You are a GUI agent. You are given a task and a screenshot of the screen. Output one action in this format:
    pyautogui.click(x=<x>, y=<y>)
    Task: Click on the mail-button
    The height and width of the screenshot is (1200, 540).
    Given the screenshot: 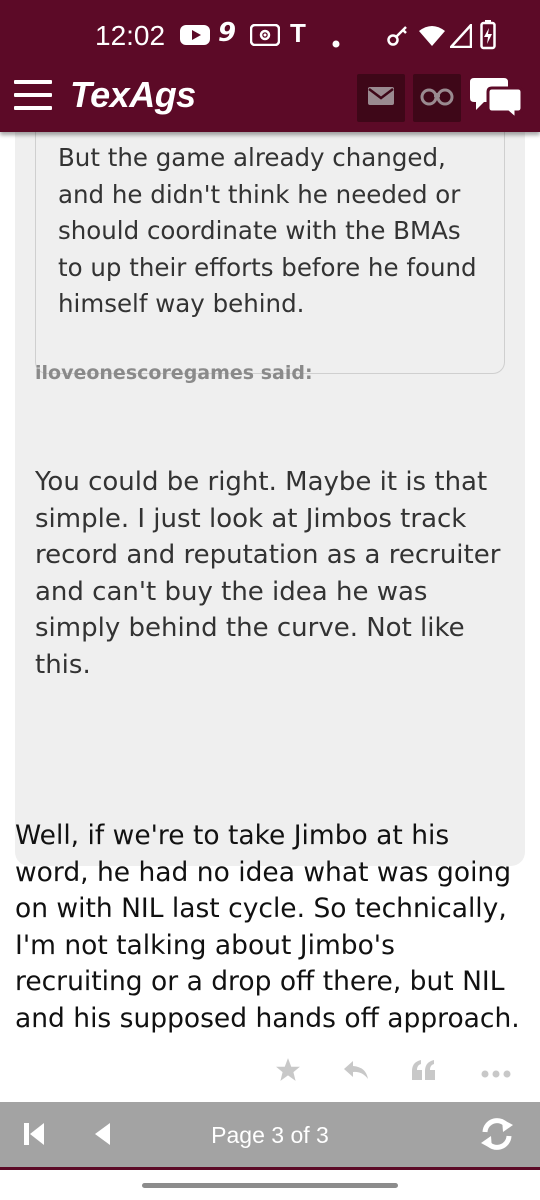 What is the action you would take?
    pyautogui.click(x=381, y=98)
    